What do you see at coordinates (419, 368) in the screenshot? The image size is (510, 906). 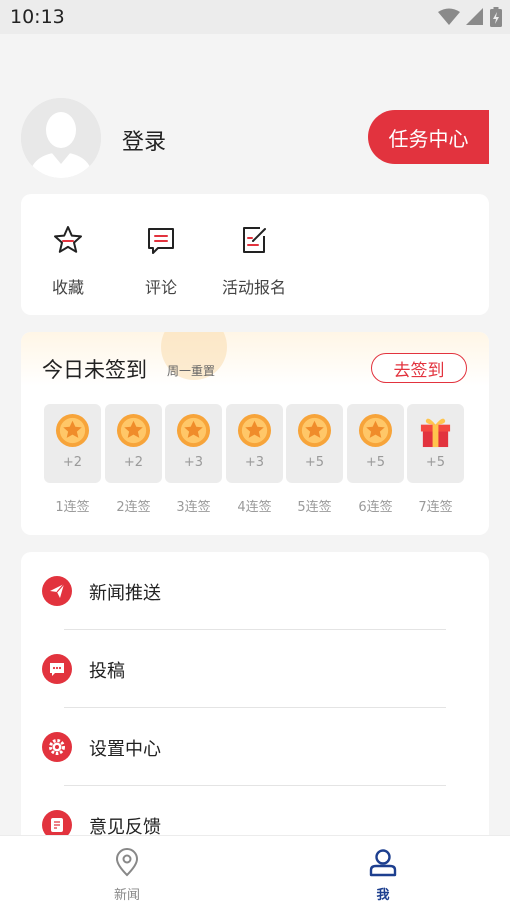 I see `sign-in-button: 去签到` at bounding box center [419, 368].